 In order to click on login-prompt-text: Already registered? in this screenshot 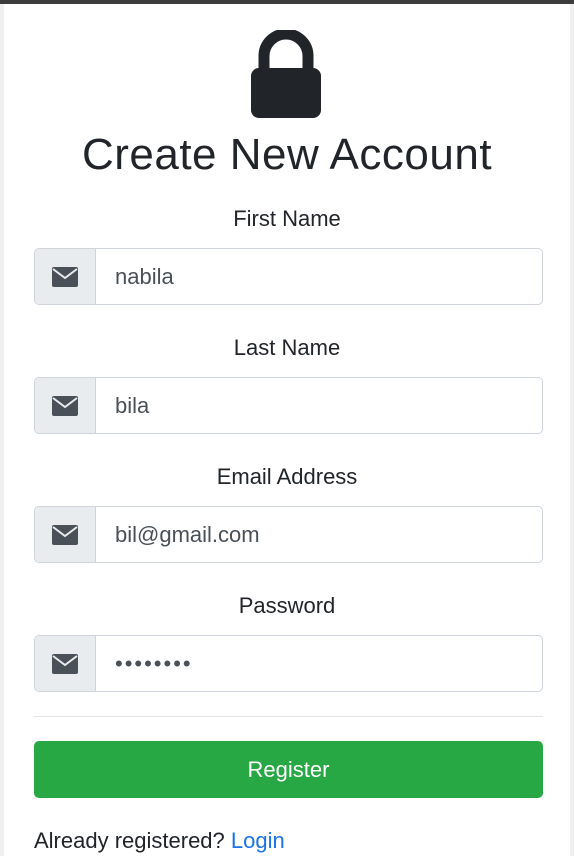, I will do `click(129, 840)`.